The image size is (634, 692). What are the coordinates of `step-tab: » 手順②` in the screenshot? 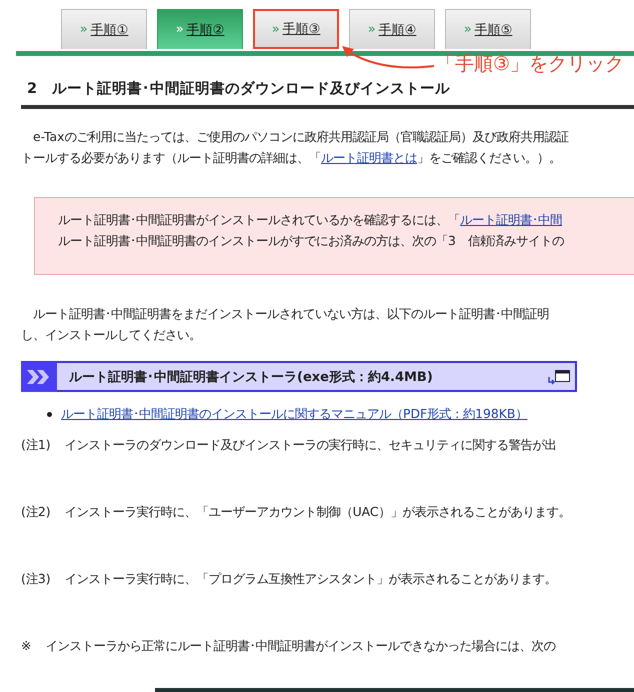 It's located at (200, 29).